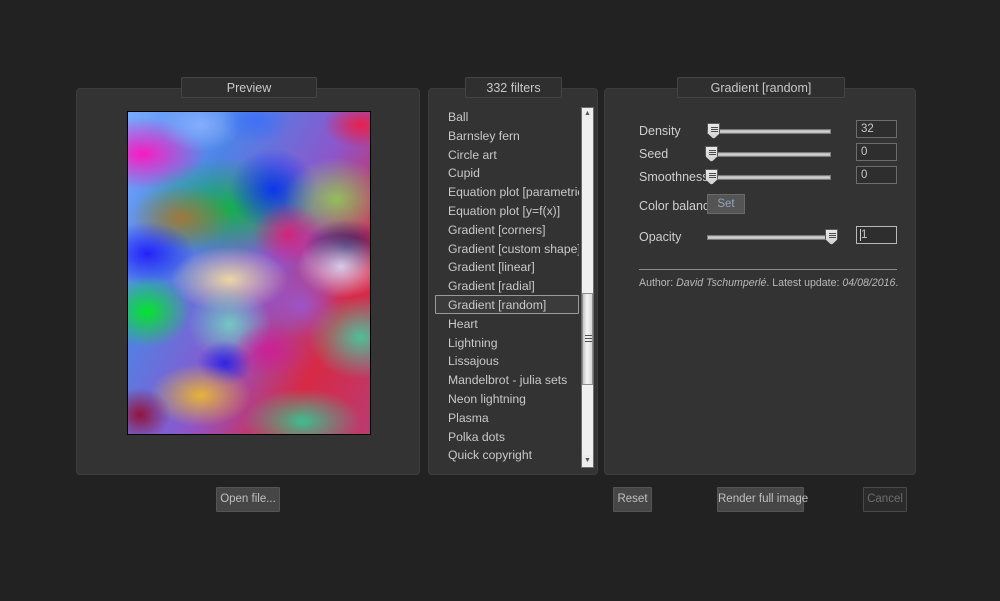 The height and width of the screenshot is (601, 1000). What do you see at coordinates (507, 304) in the screenshot?
I see `list-item-selected: Gradient [random]` at bounding box center [507, 304].